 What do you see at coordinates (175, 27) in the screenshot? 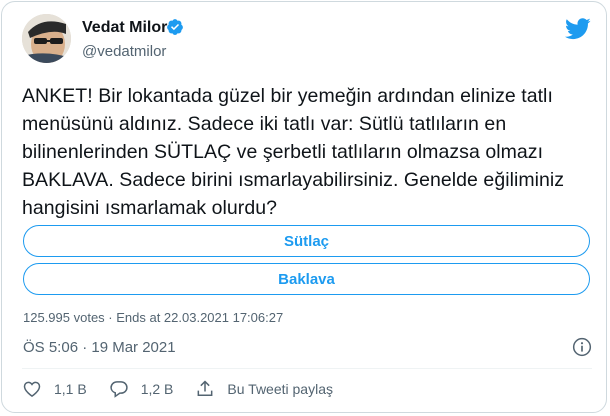
I see `verified-badge-icon` at bounding box center [175, 27].